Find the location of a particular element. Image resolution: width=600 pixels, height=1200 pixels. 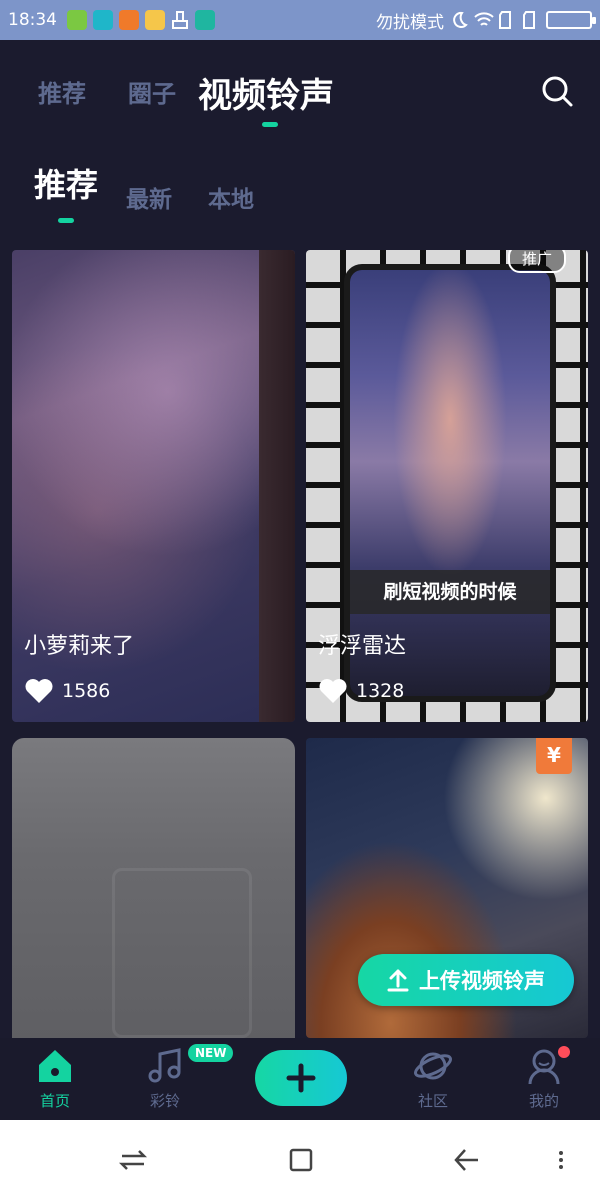

create-button is located at coordinates (301, 1078).